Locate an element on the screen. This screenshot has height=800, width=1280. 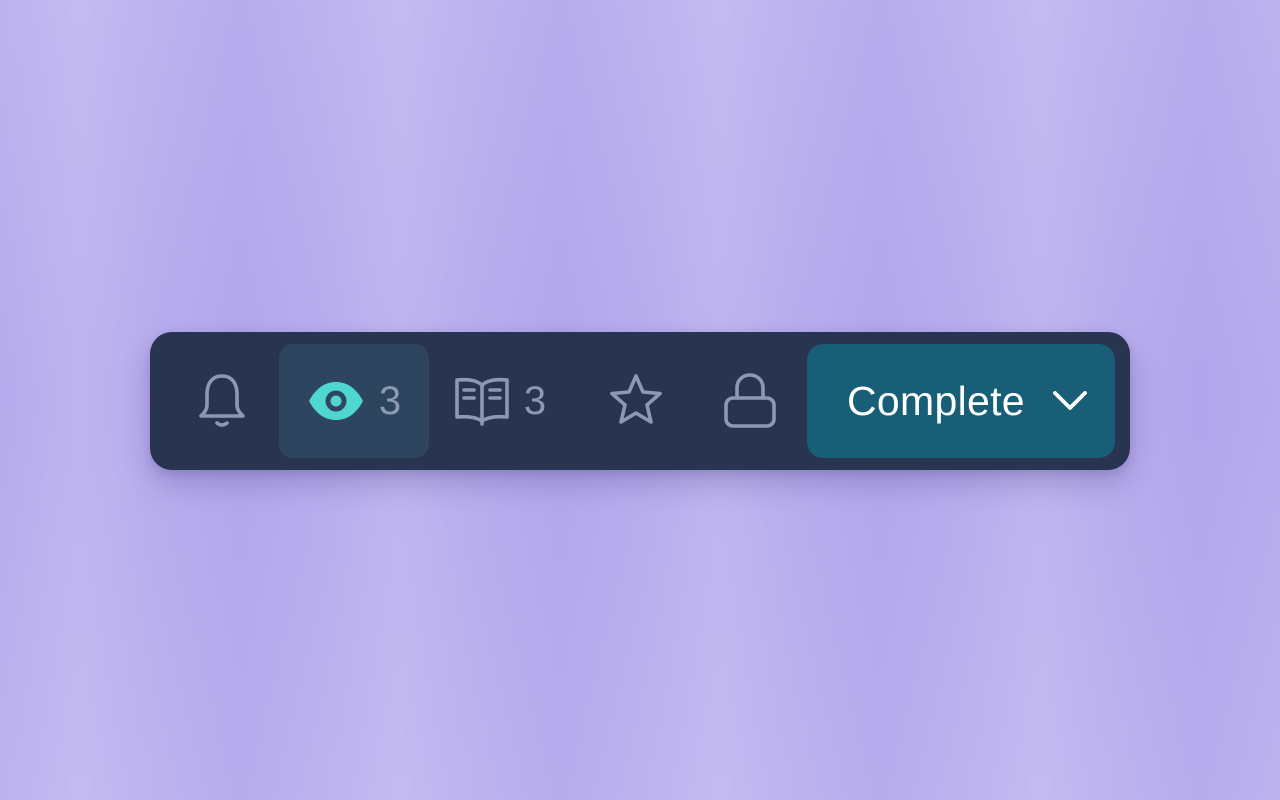
open-book-icon is located at coordinates (482, 401).